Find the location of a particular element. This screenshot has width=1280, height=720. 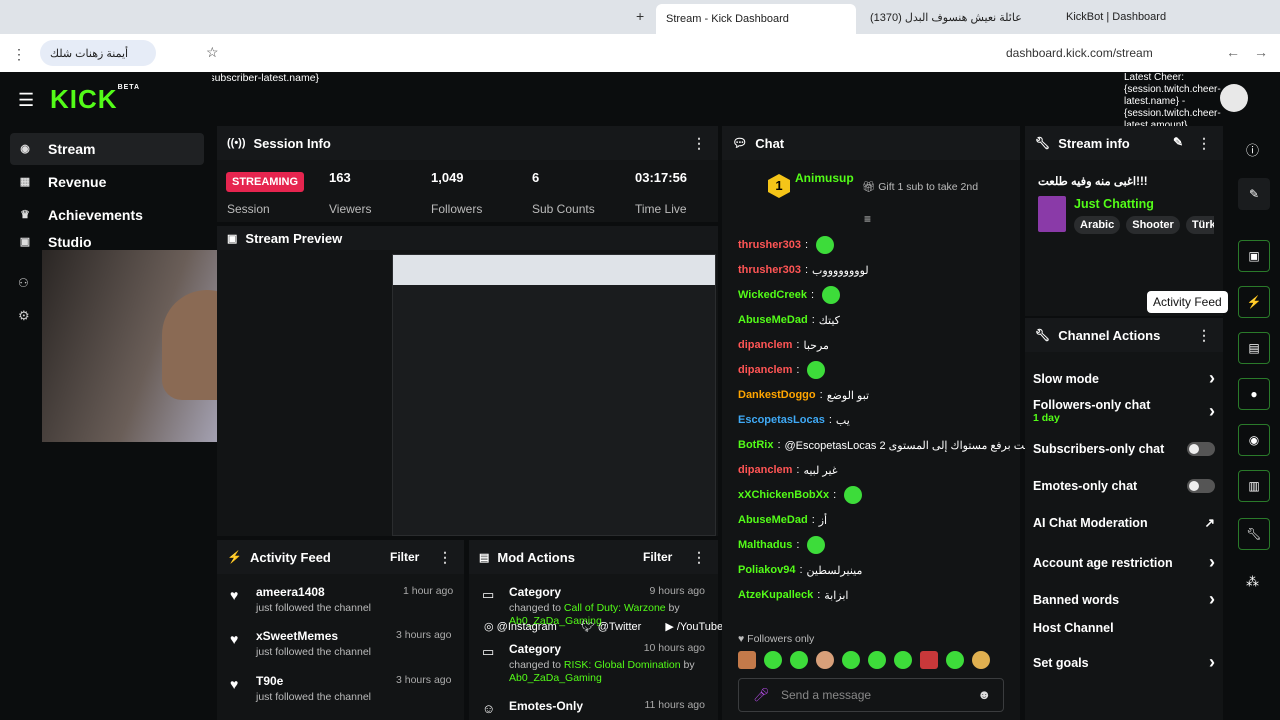

back-icon: ← is located at coordinates (1233, 52).